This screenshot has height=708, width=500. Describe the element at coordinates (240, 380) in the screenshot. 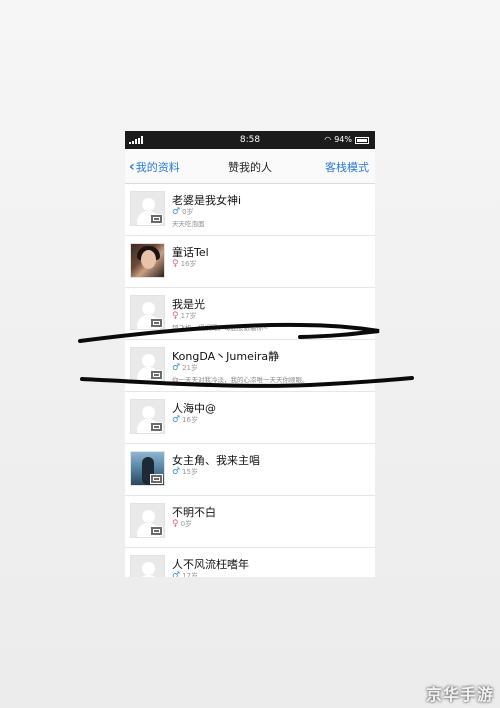

I see `contact-signature: 你一天天对我冷淡，我的心凉唯一天天你顺眼。` at that location.